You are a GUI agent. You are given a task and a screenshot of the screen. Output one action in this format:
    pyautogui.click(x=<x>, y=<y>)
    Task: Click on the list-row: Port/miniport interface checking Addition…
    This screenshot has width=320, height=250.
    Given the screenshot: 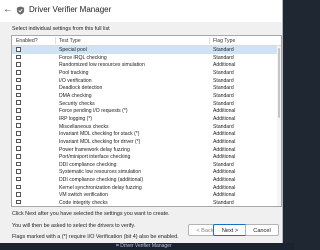 What is the action you would take?
    pyautogui.click(x=146, y=157)
    